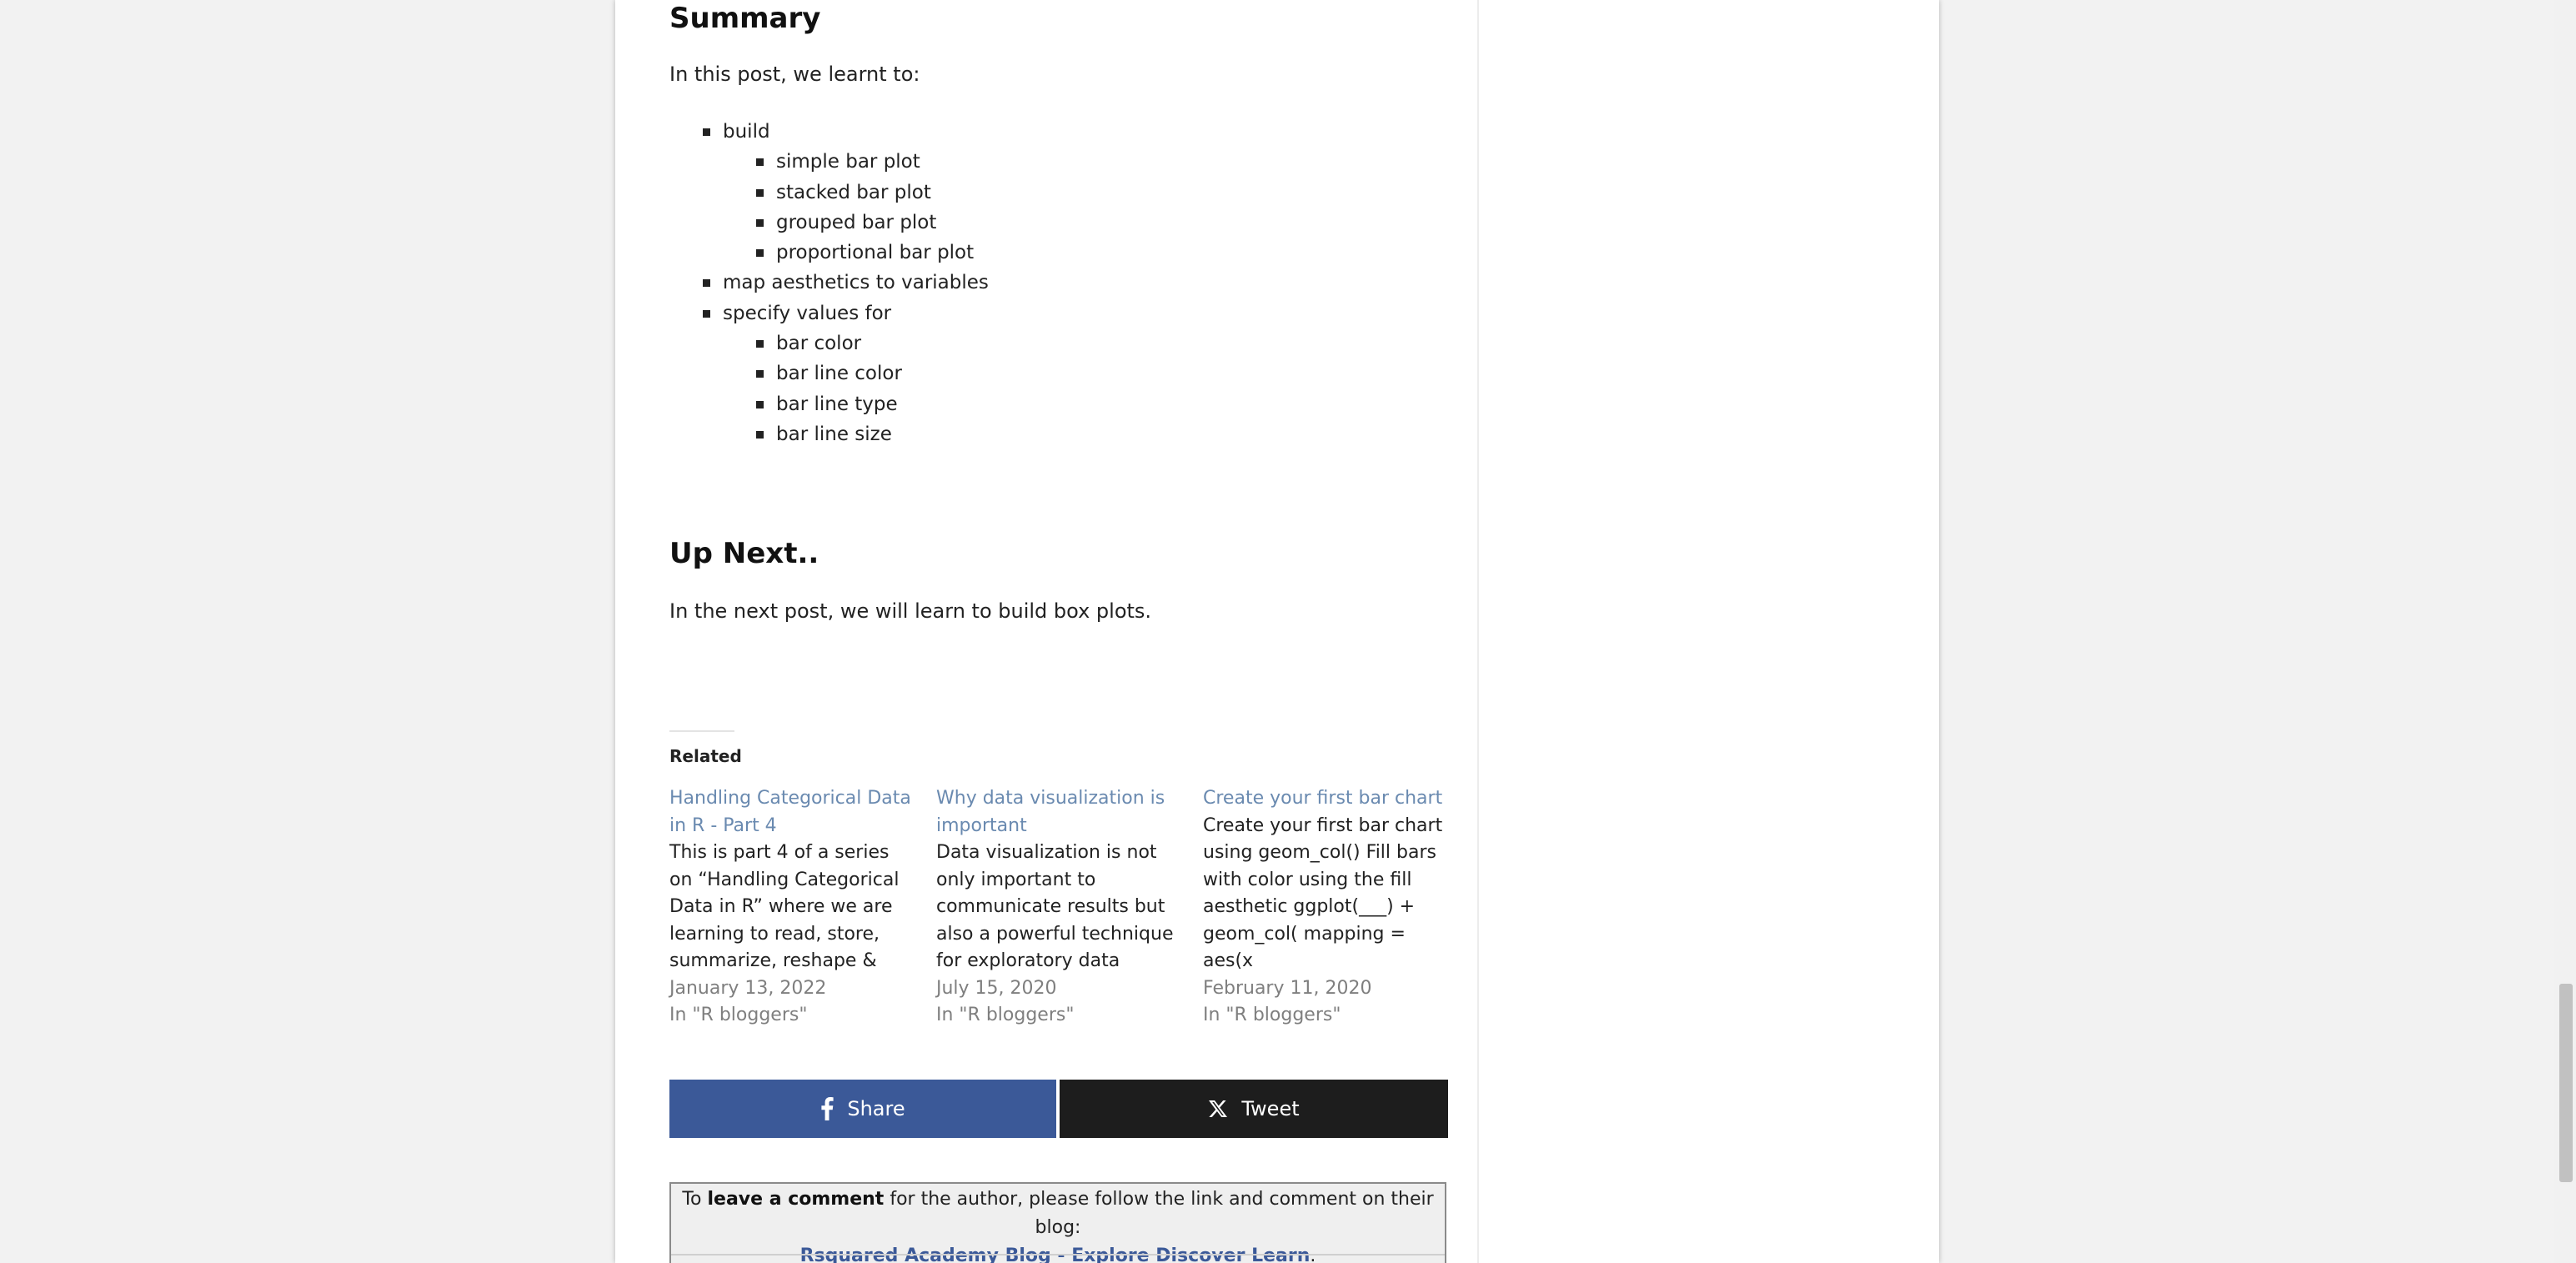  I want to click on scrollbar-thumb, so click(2566, 1083).